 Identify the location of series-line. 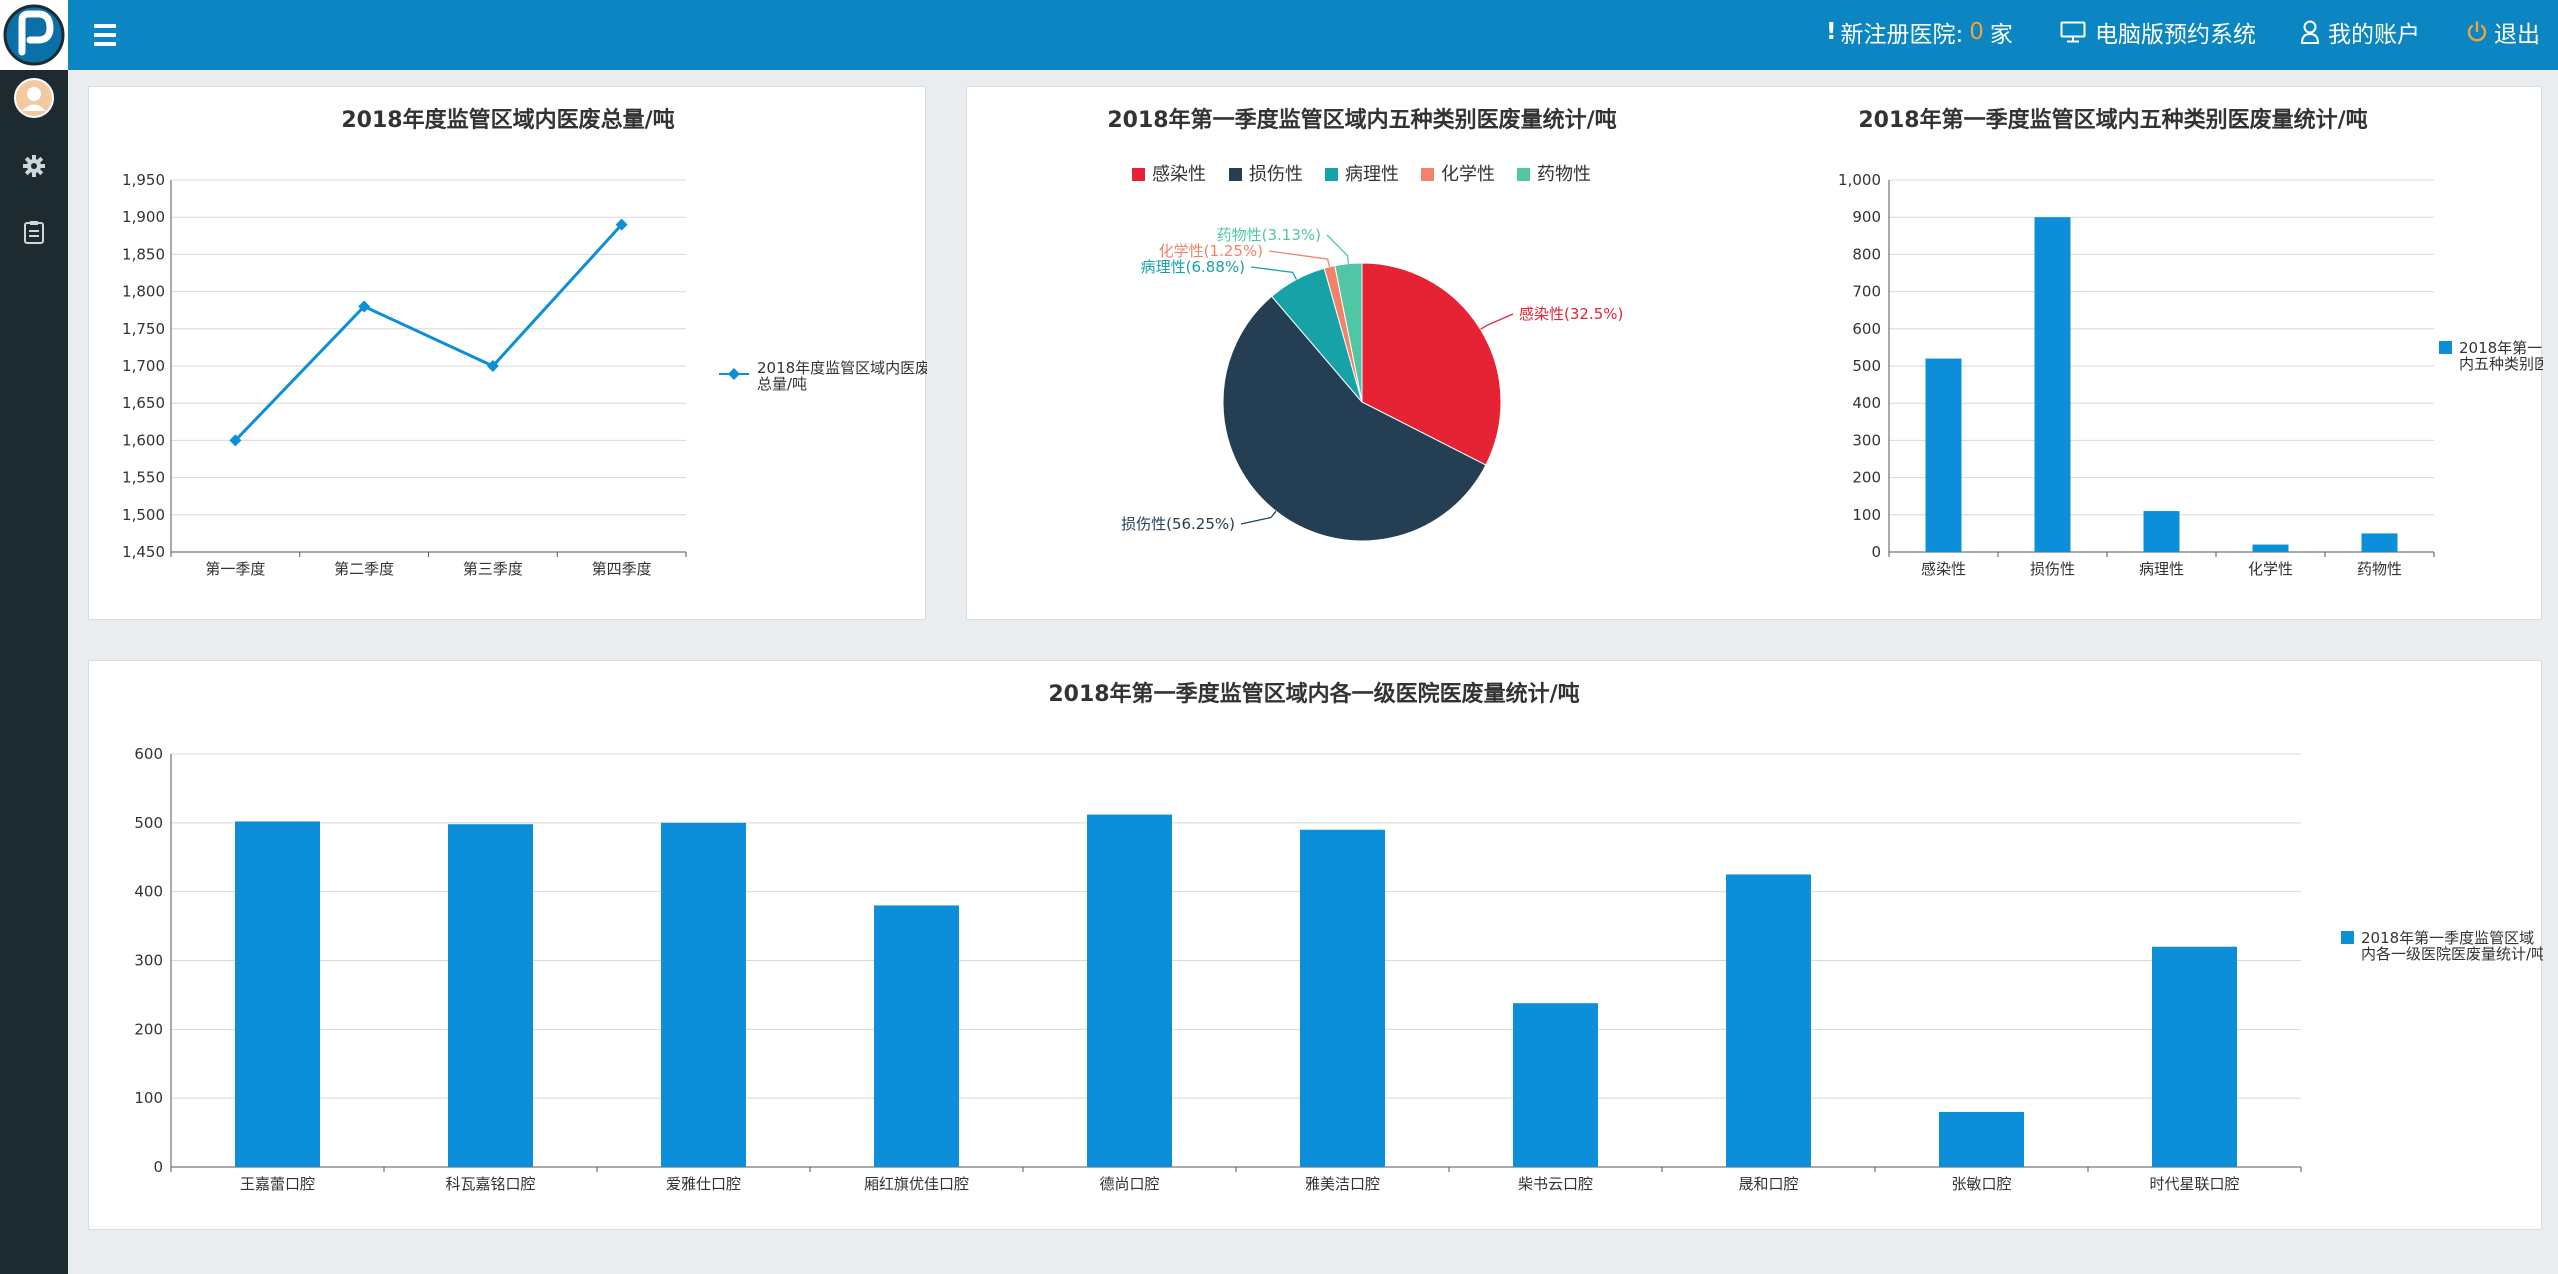
(428, 332).